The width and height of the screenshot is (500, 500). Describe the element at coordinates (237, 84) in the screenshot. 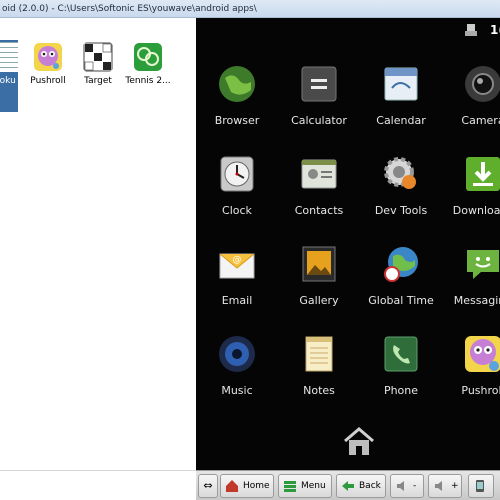

I see `globe-icon` at that location.